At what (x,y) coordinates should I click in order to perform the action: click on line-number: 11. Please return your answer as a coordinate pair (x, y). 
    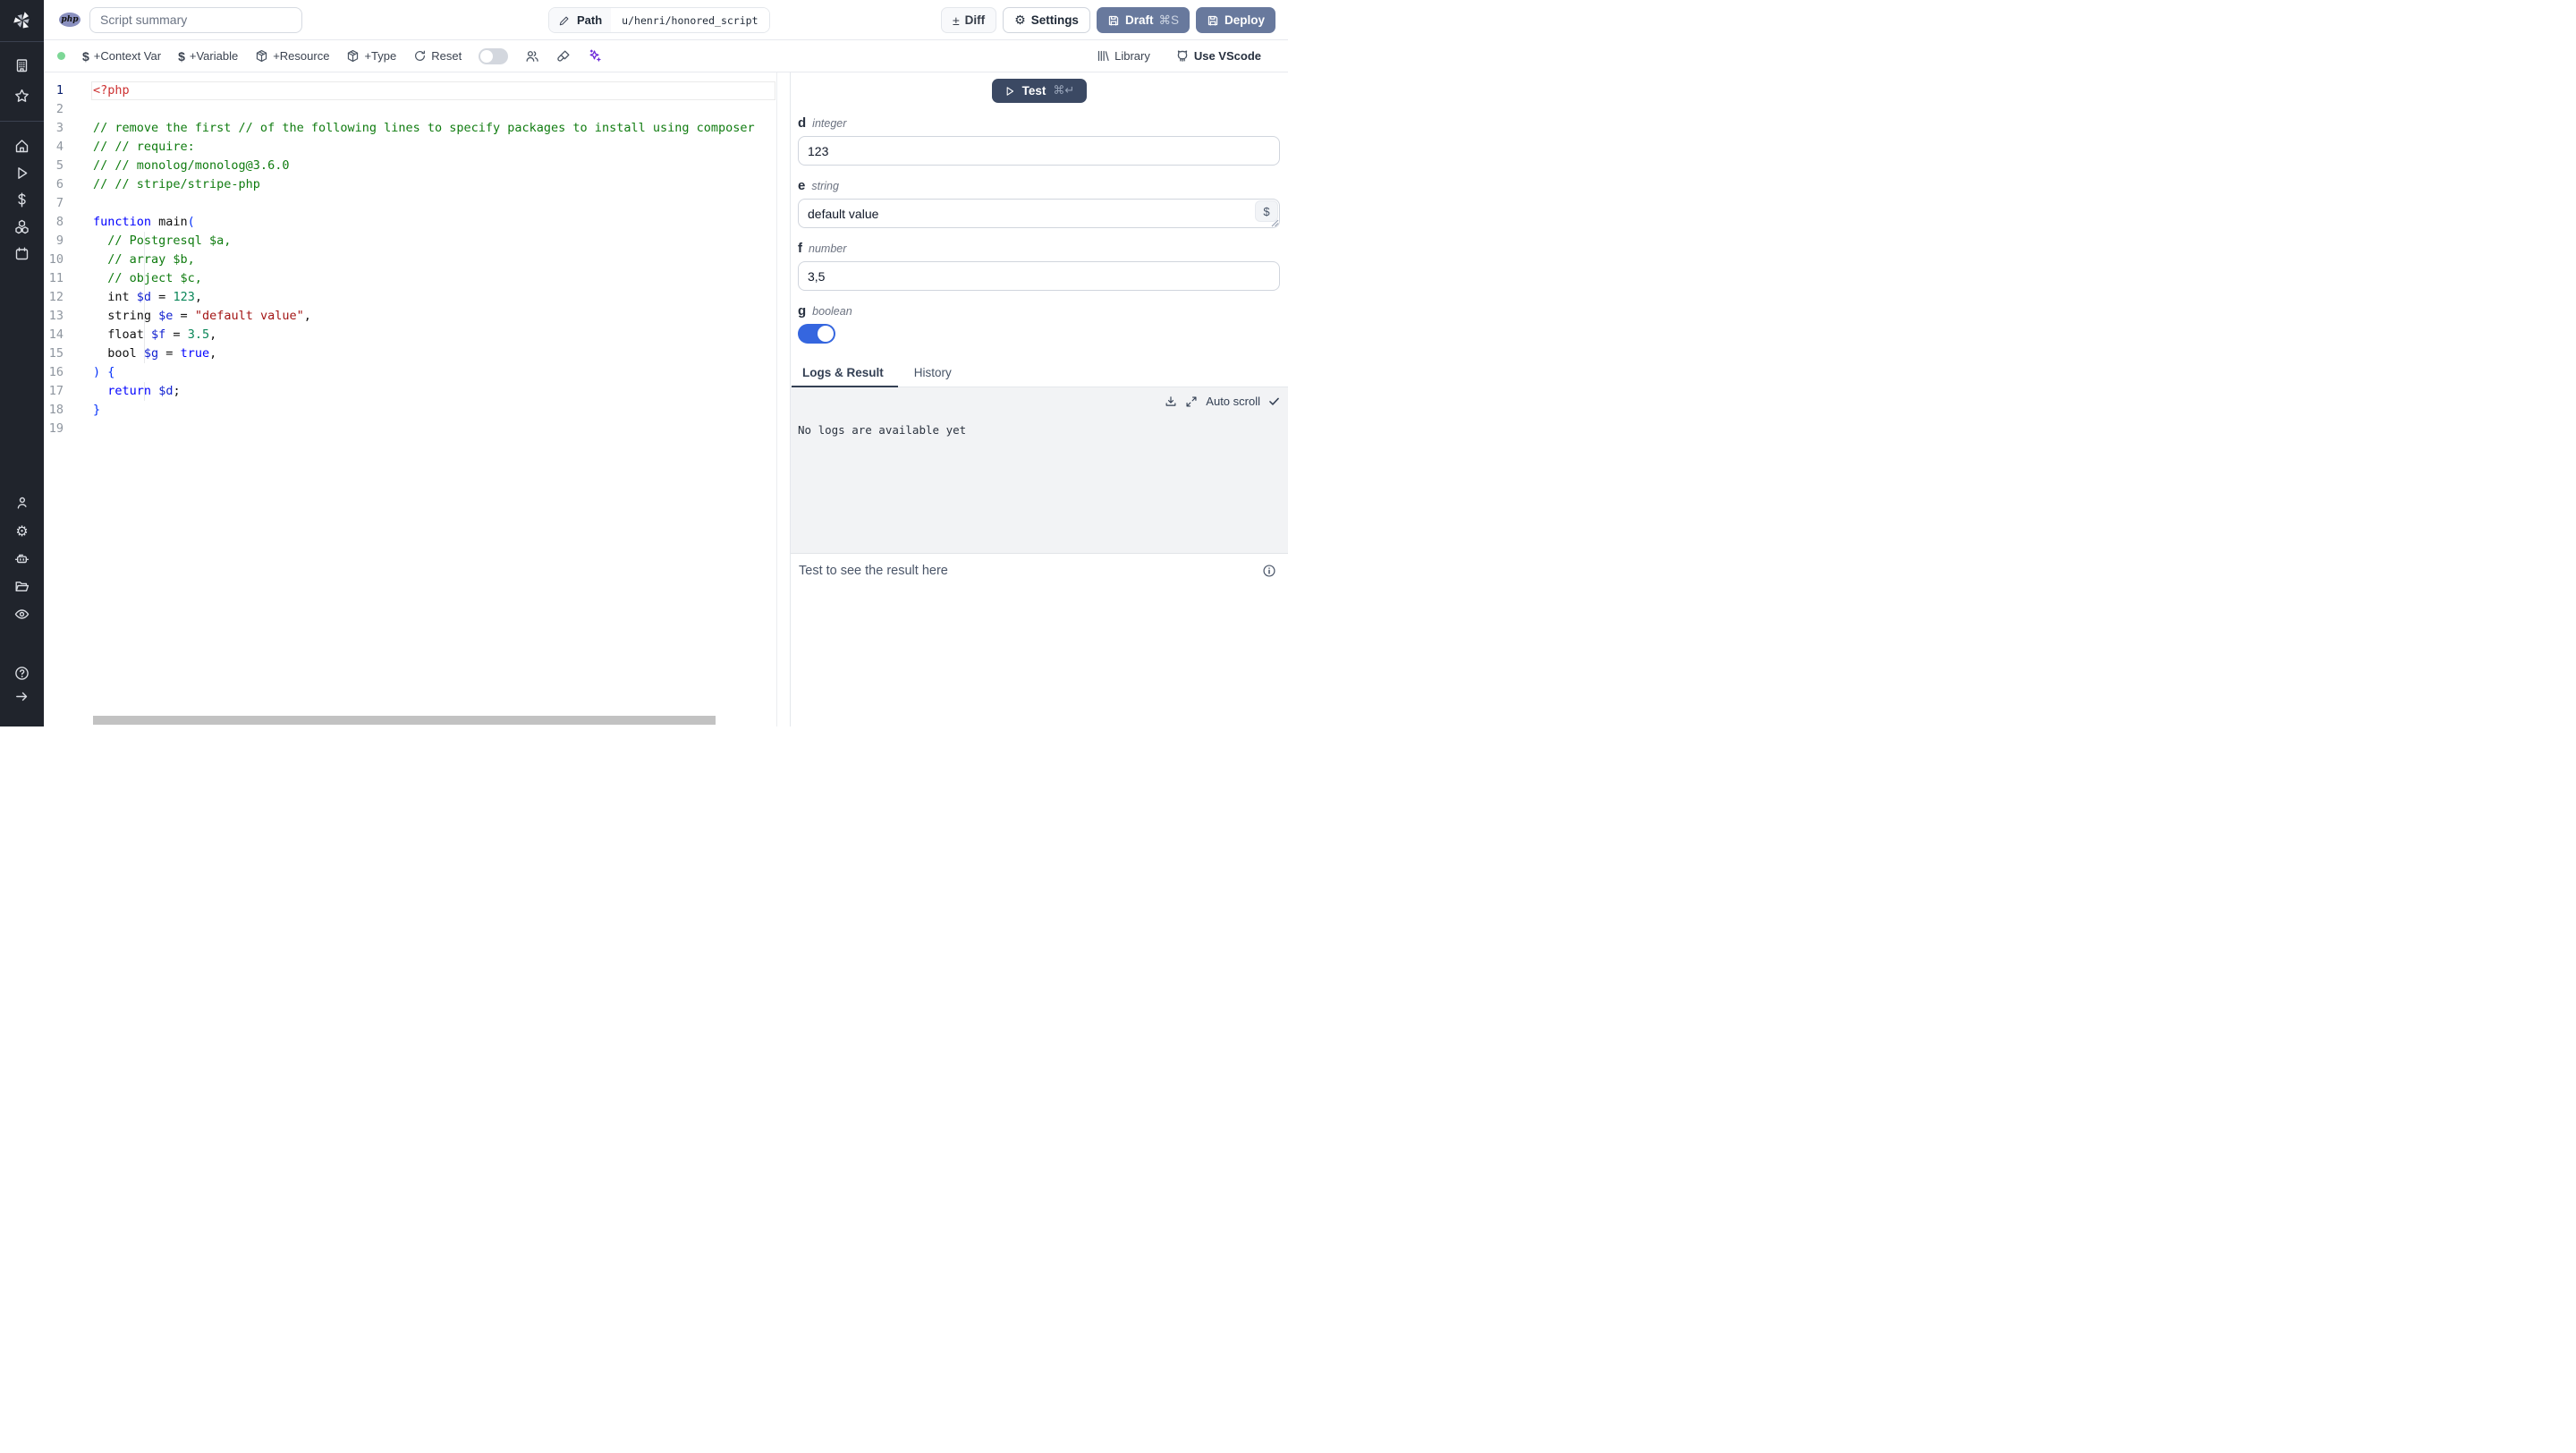
    Looking at the image, I should click on (56, 278).